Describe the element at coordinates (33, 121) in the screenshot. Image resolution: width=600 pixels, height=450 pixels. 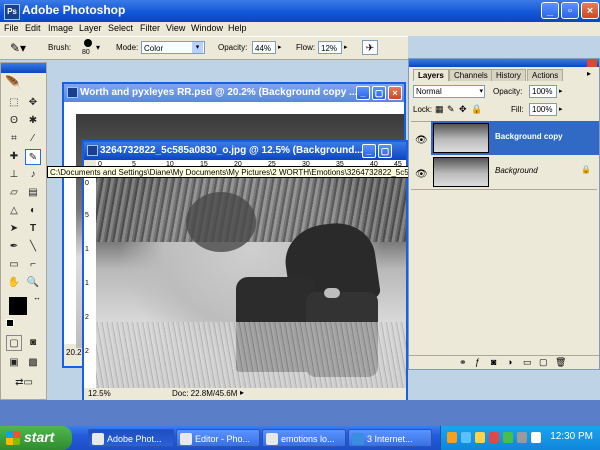
I see `magic-wand-tool-icon: ✱` at that location.